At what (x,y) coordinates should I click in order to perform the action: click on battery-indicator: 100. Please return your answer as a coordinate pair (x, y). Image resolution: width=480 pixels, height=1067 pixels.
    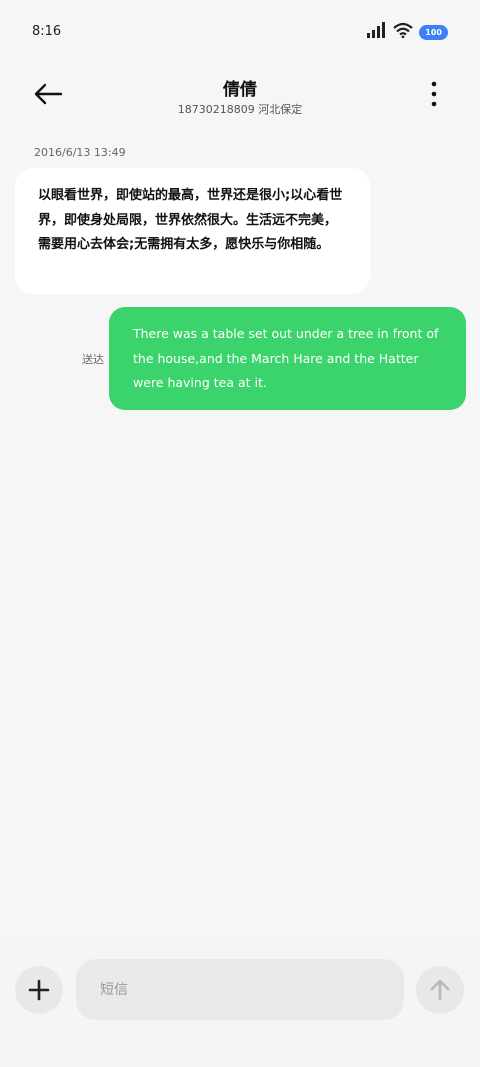
    Looking at the image, I should click on (433, 32).